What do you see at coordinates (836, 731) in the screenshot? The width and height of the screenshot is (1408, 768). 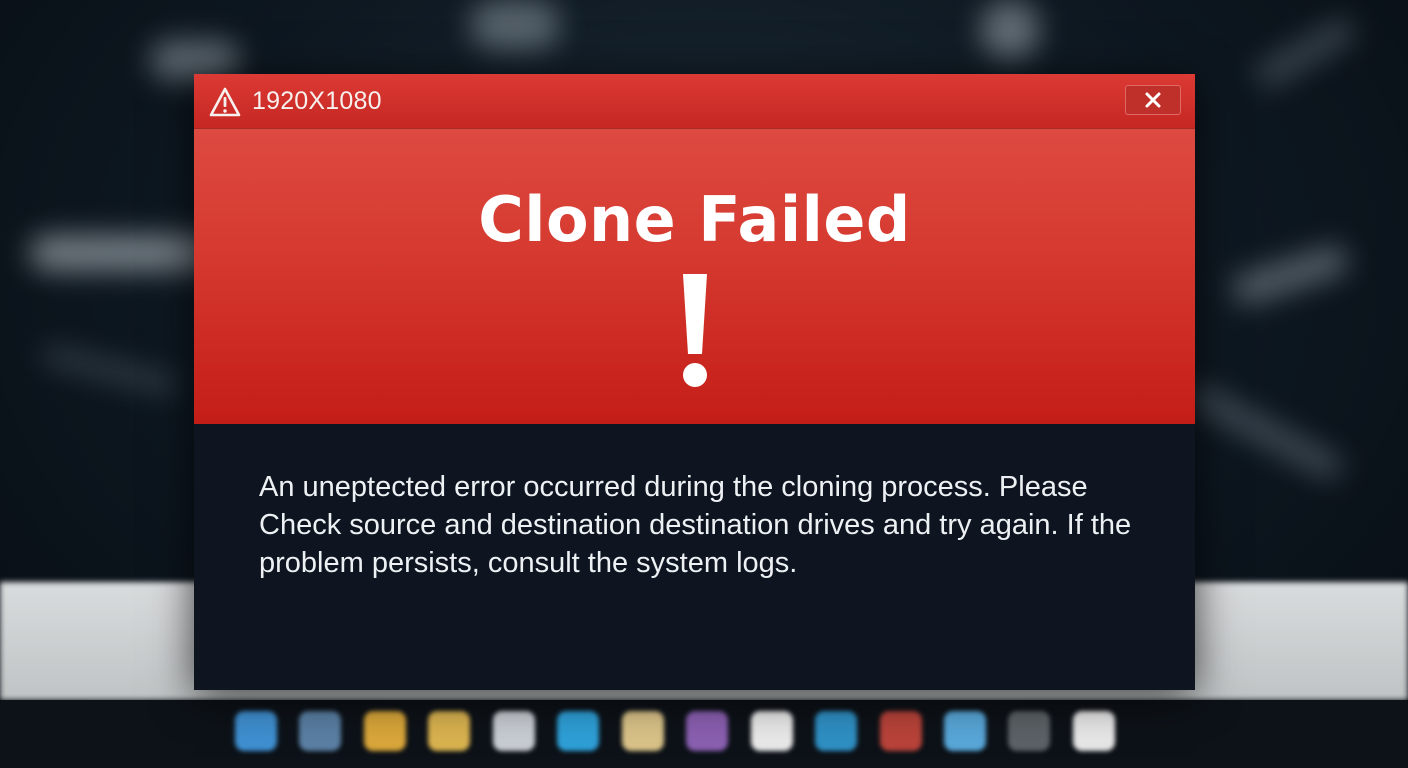 I see `globe-icon` at bounding box center [836, 731].